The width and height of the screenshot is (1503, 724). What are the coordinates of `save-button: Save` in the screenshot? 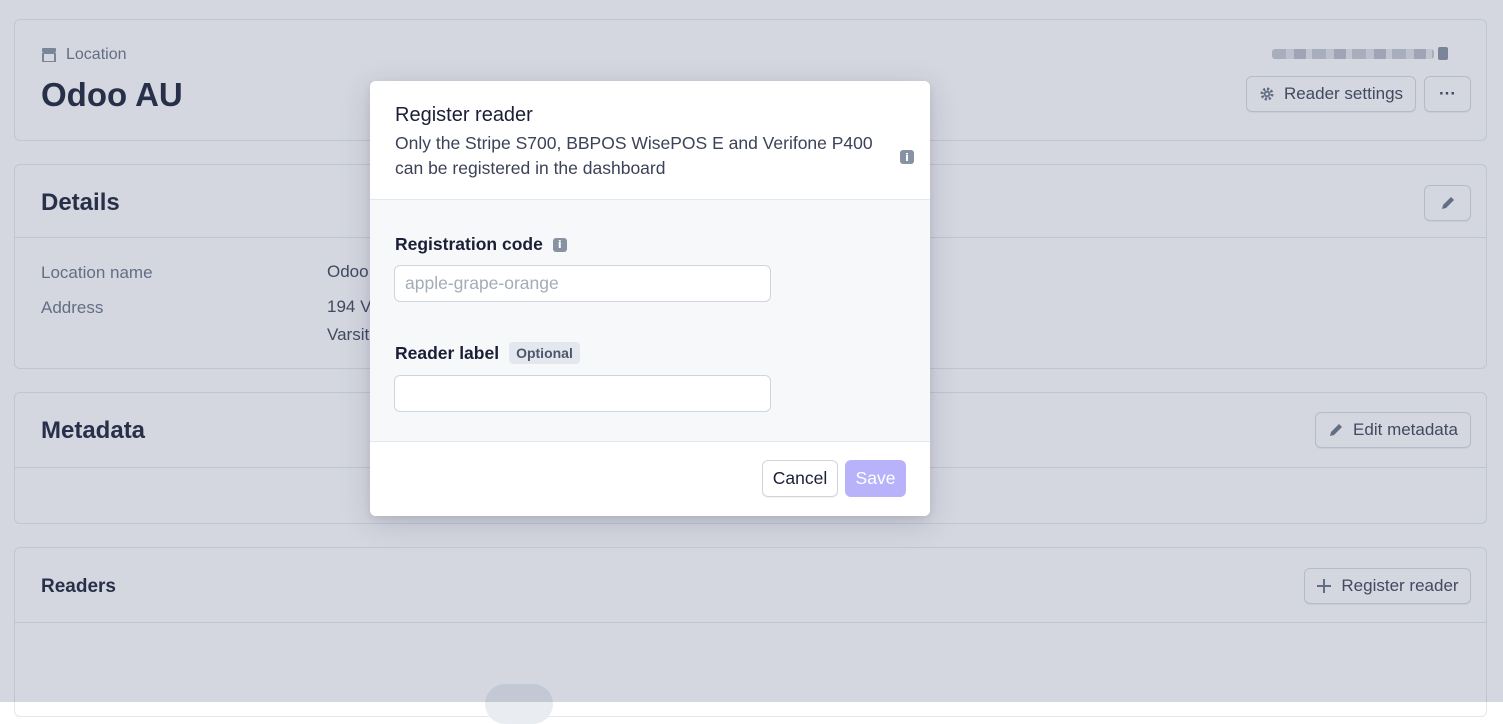 It's located at (875, 478).